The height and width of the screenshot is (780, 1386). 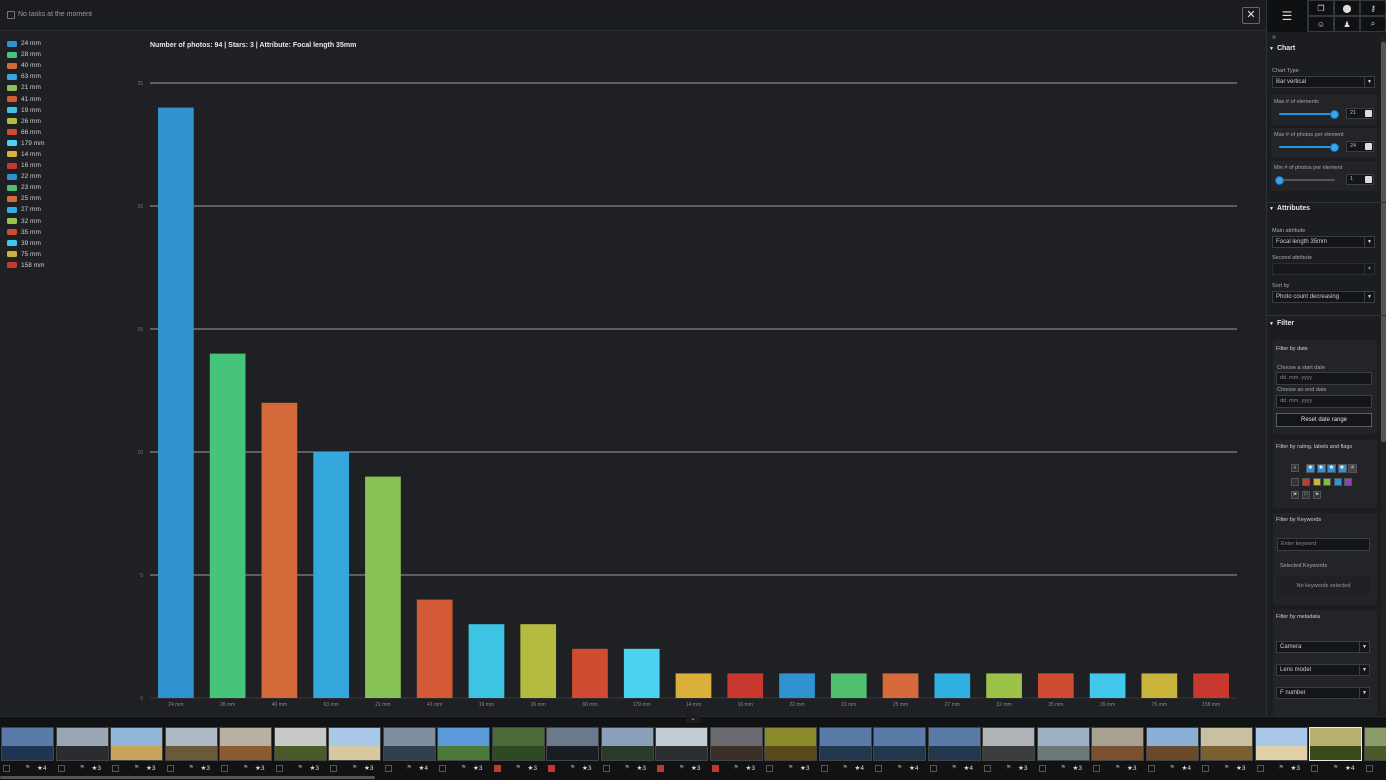 What do you see at coordinates (1323, 647) in the screenshot?
I see `camera-select: Camera ▼` at bounding box center [1323, 647].